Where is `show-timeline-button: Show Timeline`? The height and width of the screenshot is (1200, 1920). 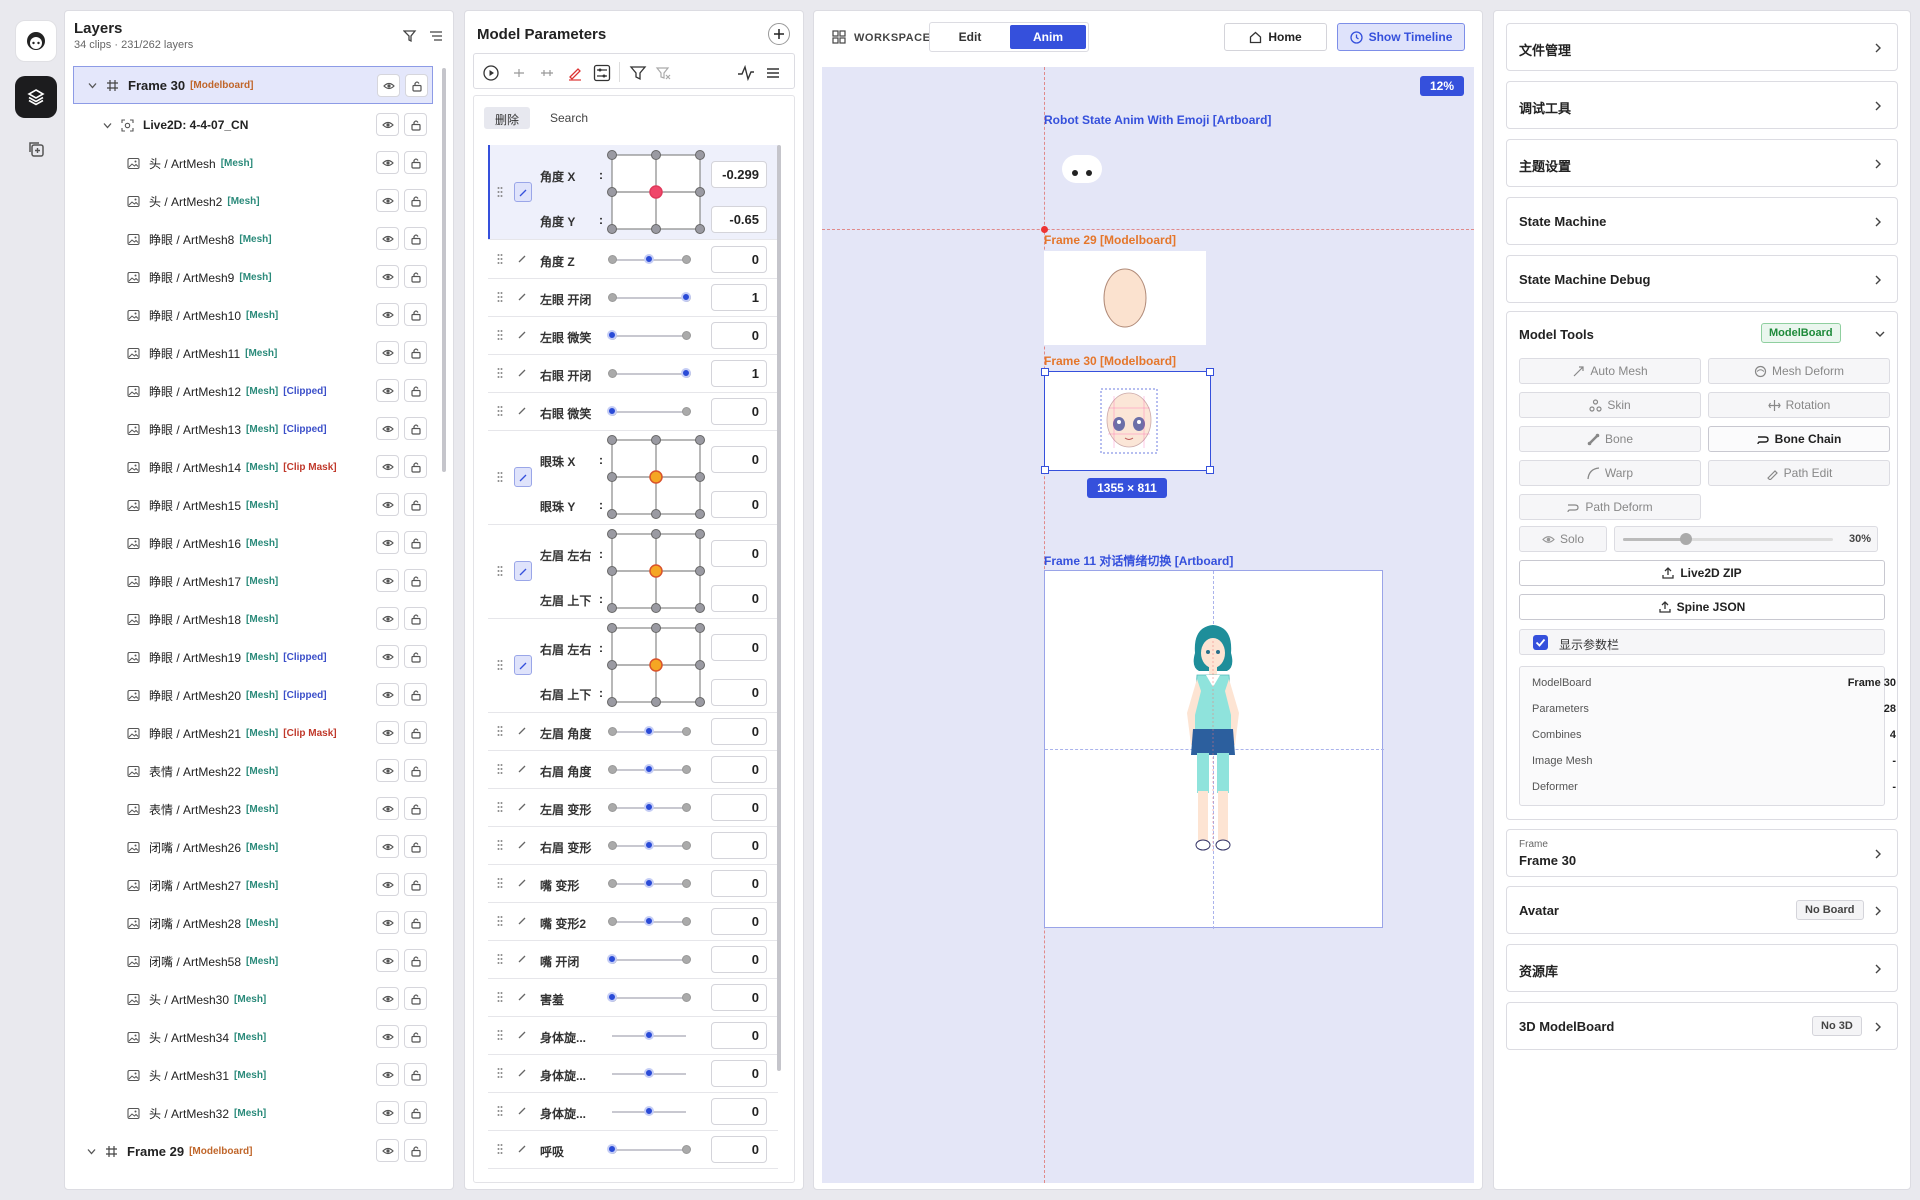
show-timeline-button: Show Timeline is located at coordinates (1401, 37).